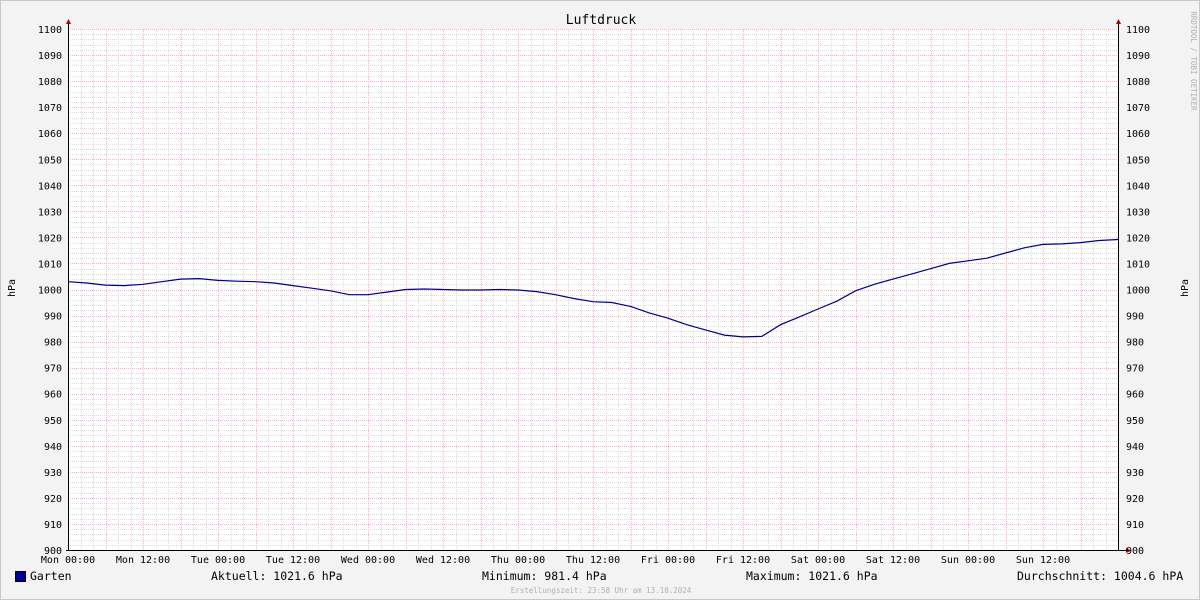  What do you see at coordinates (1100, 576) in the screenshot?
I see `stat-durchschnitt: Durchschnitt: 1004.6 hPA` at bounding box center [1100, 576].